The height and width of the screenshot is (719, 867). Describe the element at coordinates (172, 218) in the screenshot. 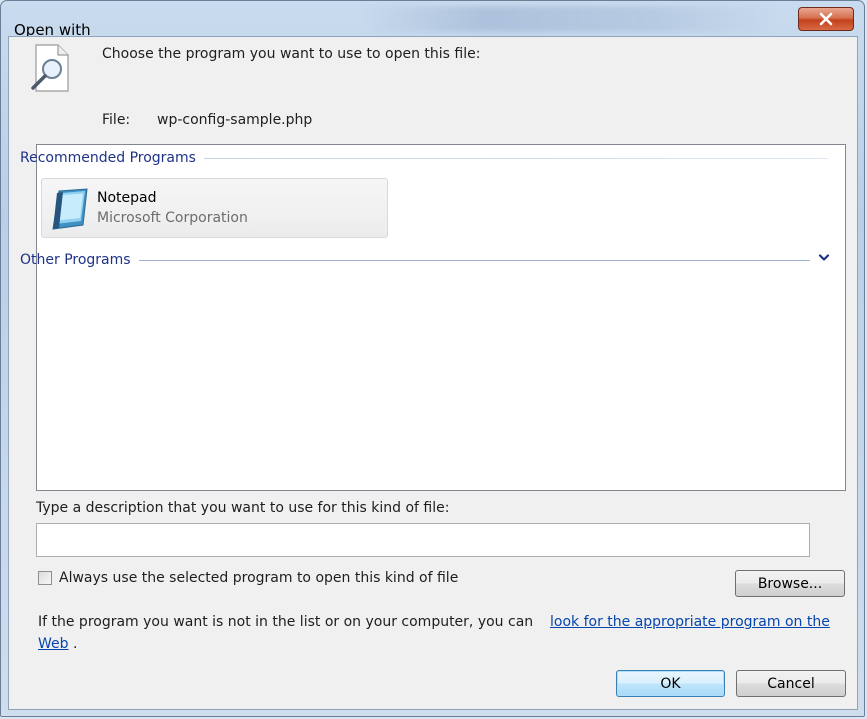

I see `program-company: Microsoft Corporation` at that location.